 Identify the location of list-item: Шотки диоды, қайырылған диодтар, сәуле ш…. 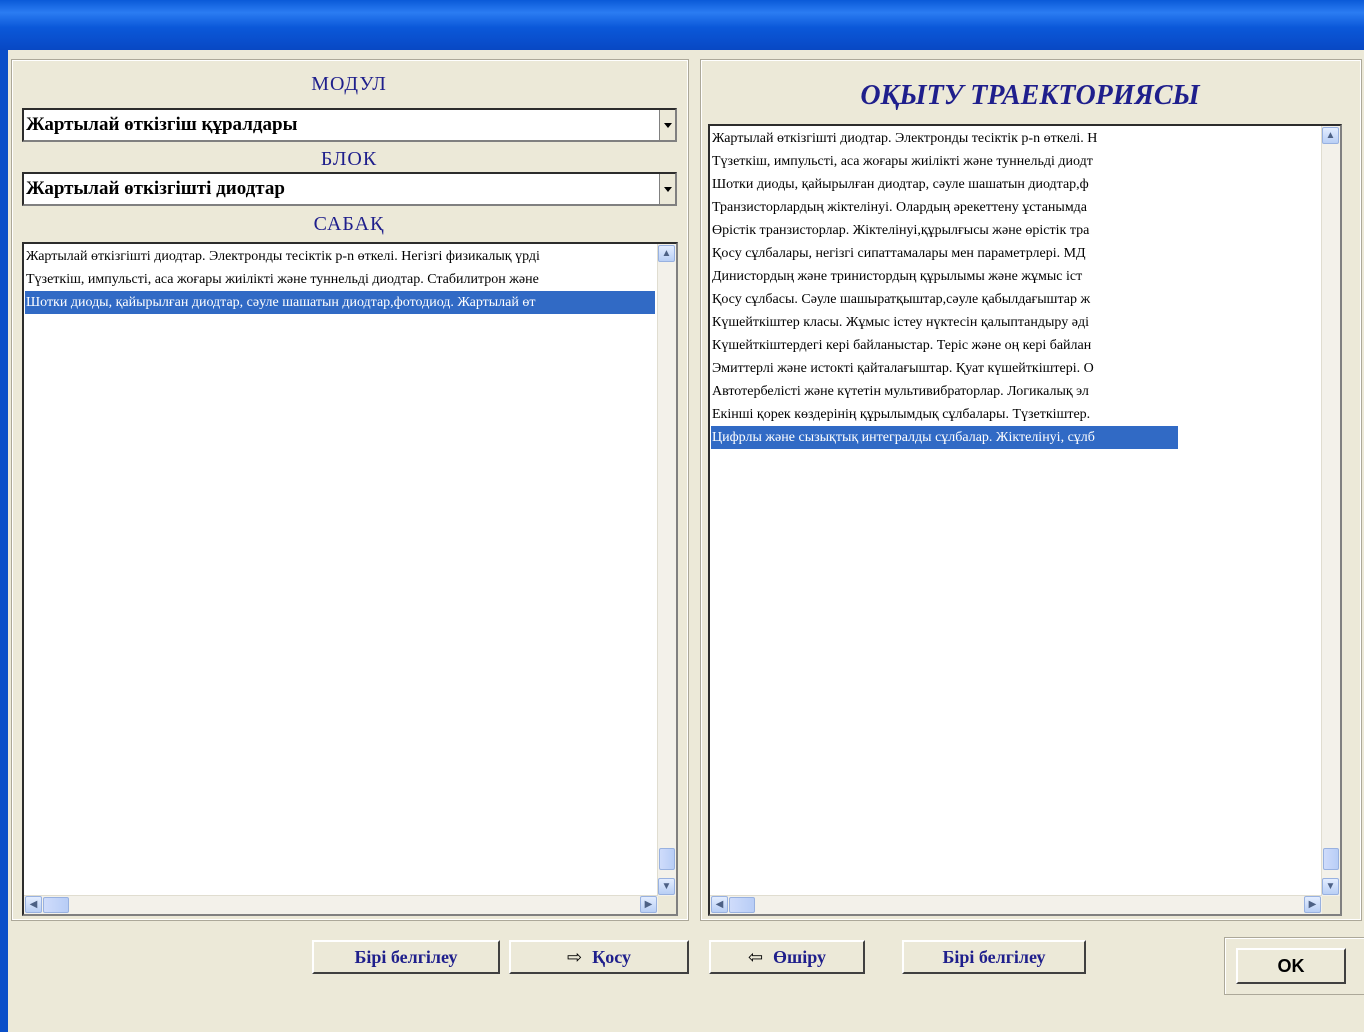
(944, 184).